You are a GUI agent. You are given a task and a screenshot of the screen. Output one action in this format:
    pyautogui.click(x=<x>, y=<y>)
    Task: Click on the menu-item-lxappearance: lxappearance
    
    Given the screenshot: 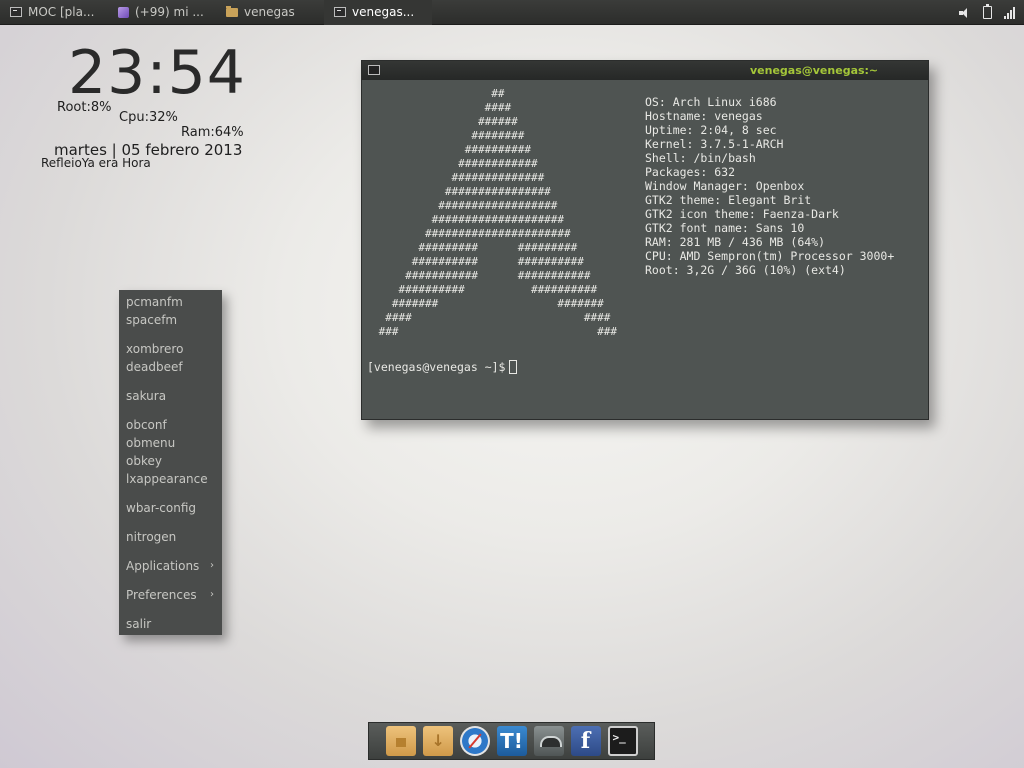 What is the action you would take?
    pyautogui.click(x=170, y=479)
    